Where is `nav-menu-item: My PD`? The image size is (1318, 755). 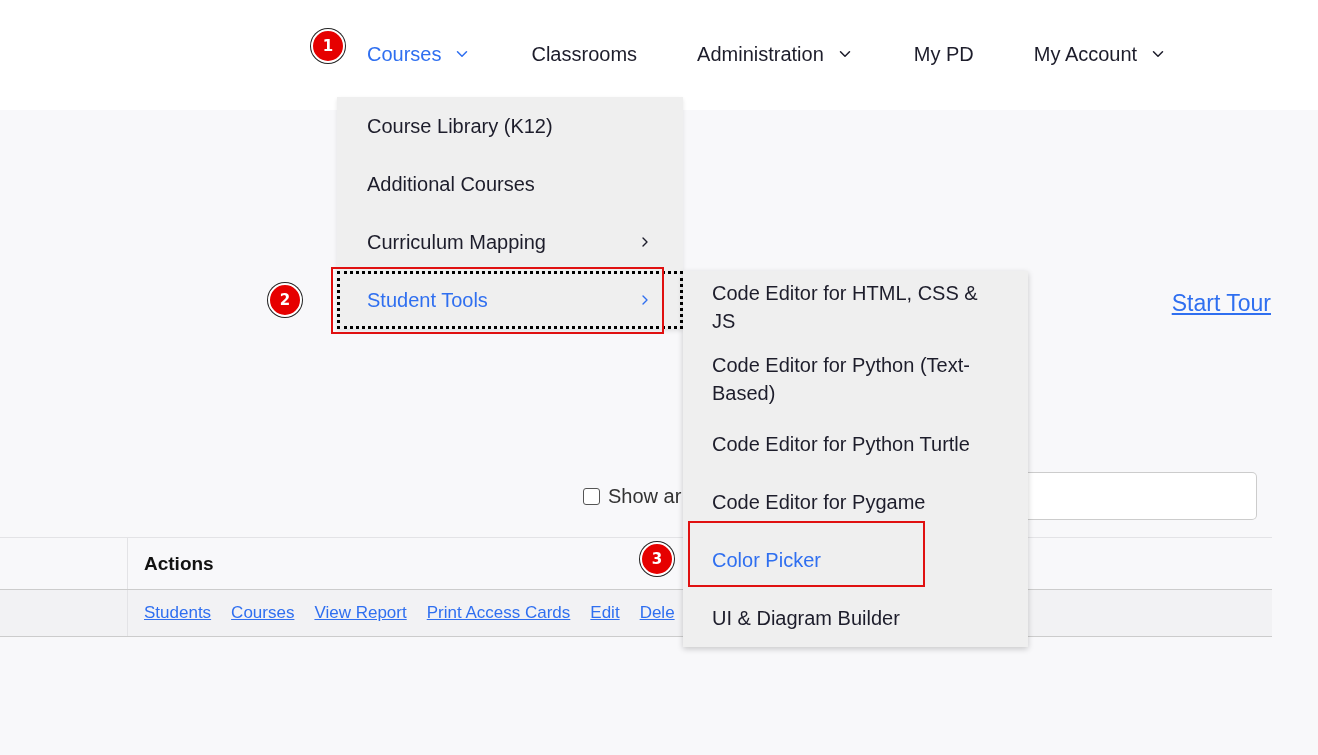 nav-menu-item: My PD is located at coordinates (943, 55).